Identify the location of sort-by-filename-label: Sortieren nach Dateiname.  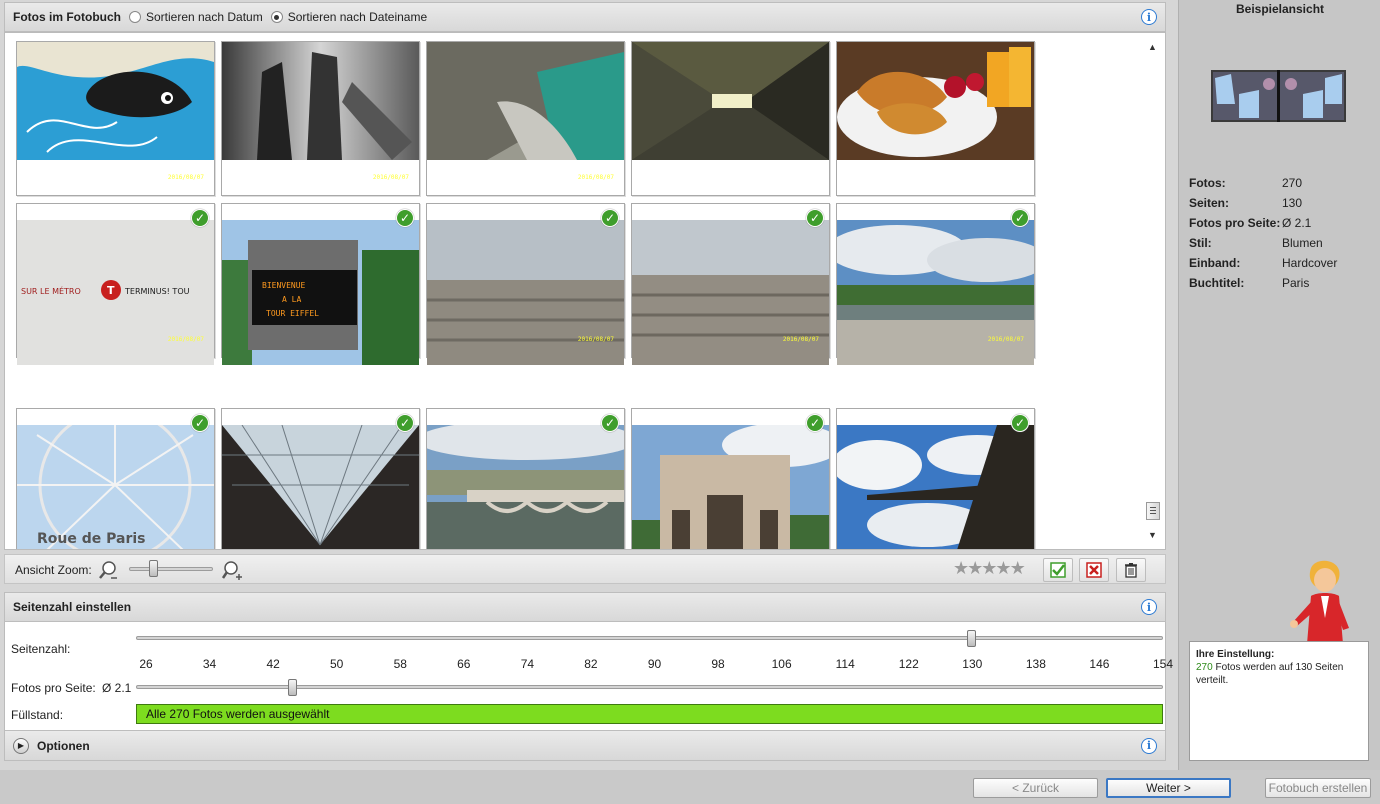
(357, 17).